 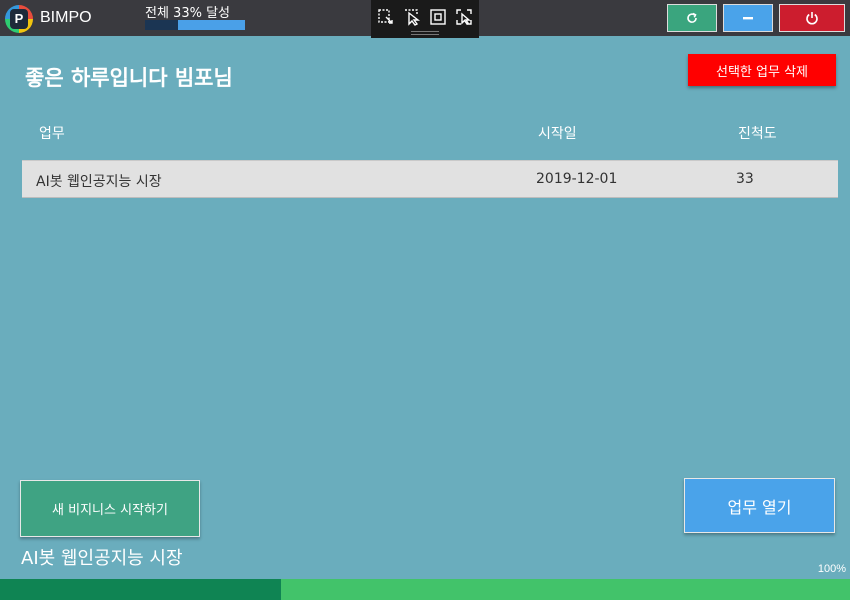 What do you see at coordinates (577, 179) in the screenshot?
I see `cell-start-date: 2019-12-01` at bounding box center [577, 179].